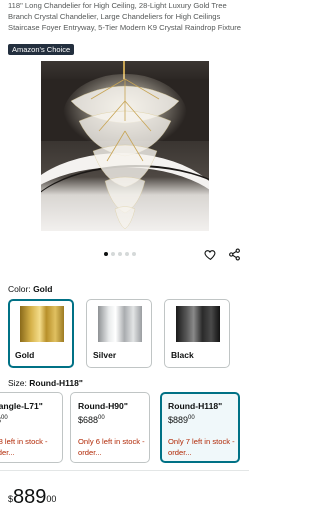  What do you see at coordinates (17, 383) in the screenshot?
I see `size-label: Size:` at bounding box center [17, 383].